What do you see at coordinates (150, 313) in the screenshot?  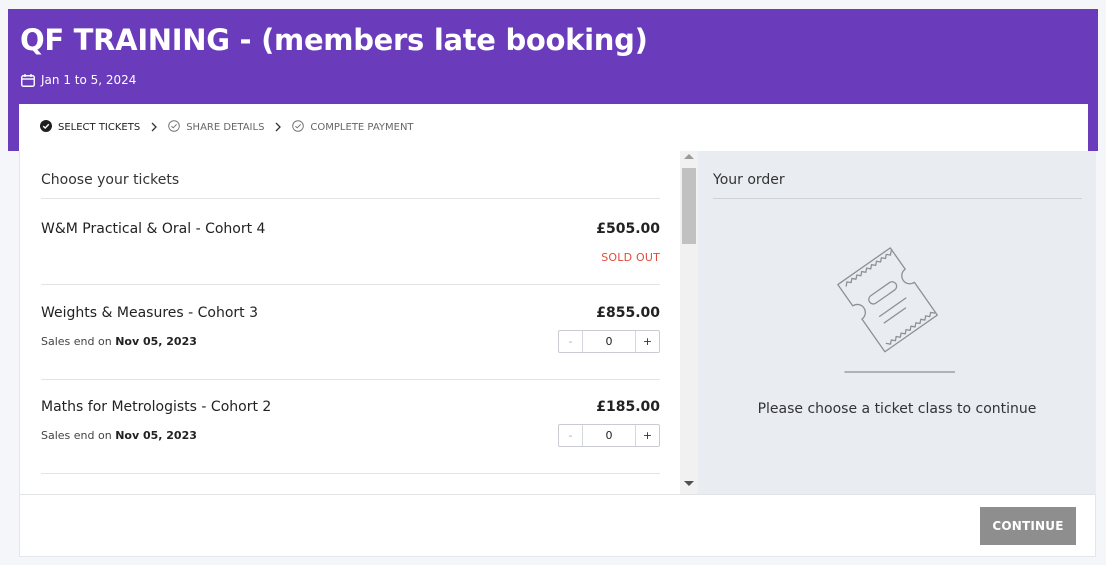 I see `ticket-name: Weights & Measures - Cohort 3` at bounding box center [150, 313].